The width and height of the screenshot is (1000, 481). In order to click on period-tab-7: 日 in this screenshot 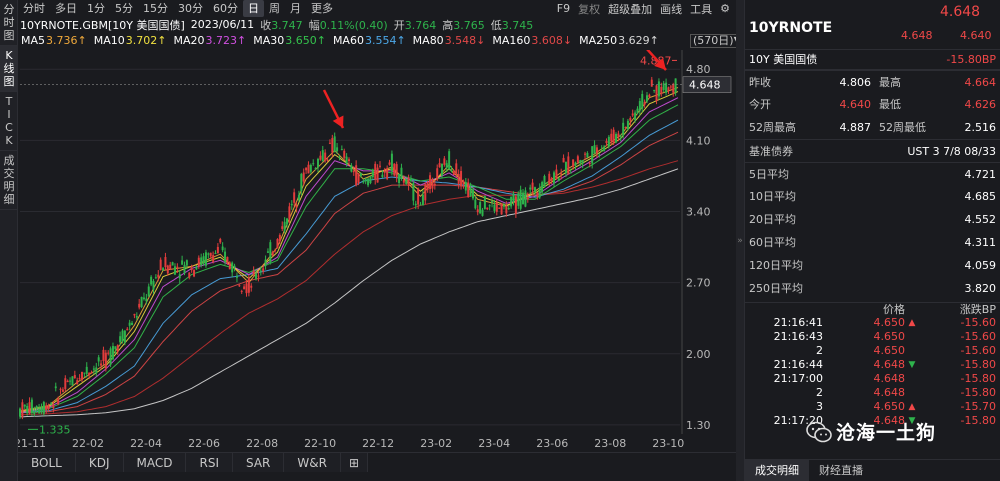, I will do `click(253, 8)`.